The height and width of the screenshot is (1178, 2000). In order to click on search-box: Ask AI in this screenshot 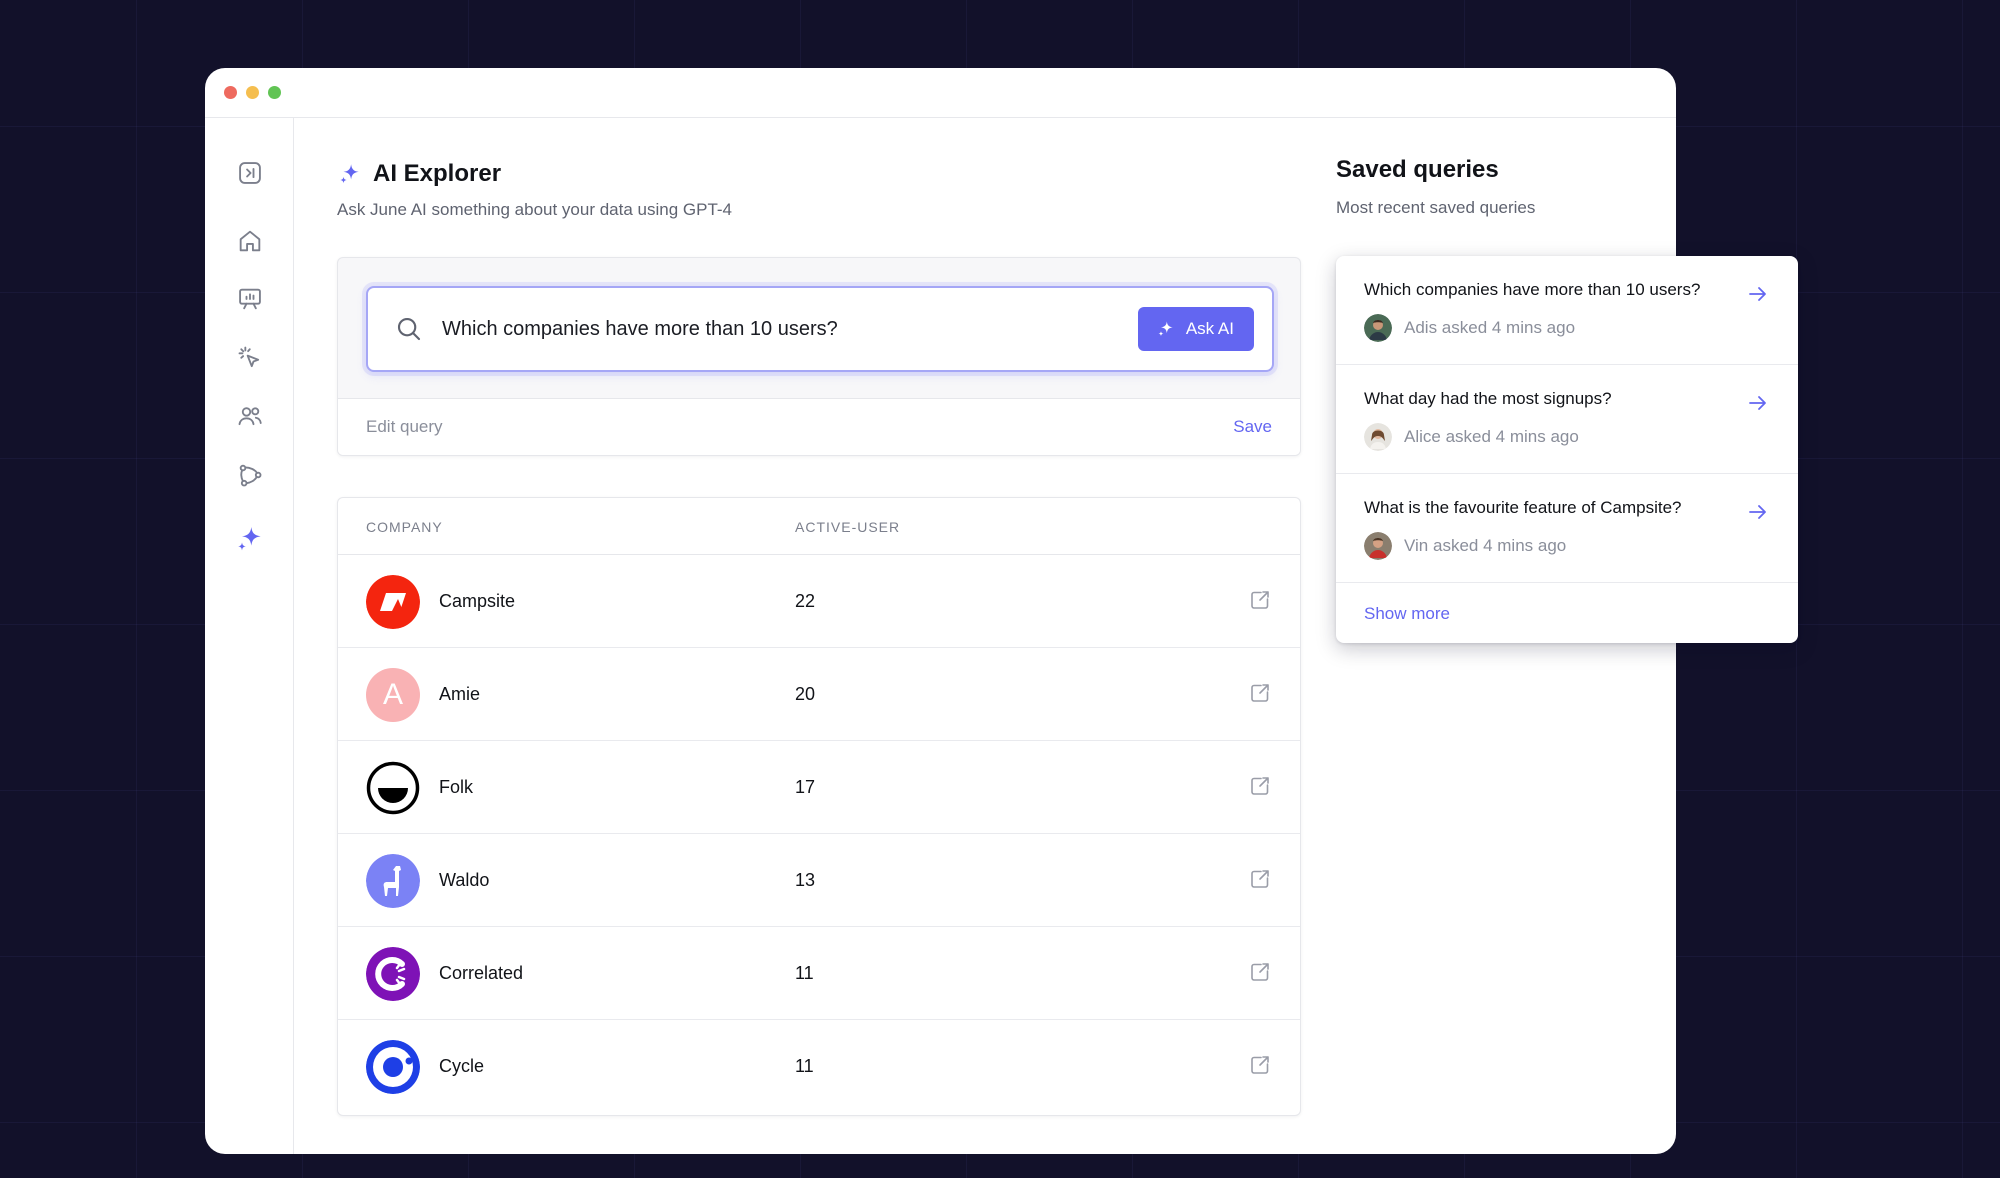, I will do `click(820, 329)`.